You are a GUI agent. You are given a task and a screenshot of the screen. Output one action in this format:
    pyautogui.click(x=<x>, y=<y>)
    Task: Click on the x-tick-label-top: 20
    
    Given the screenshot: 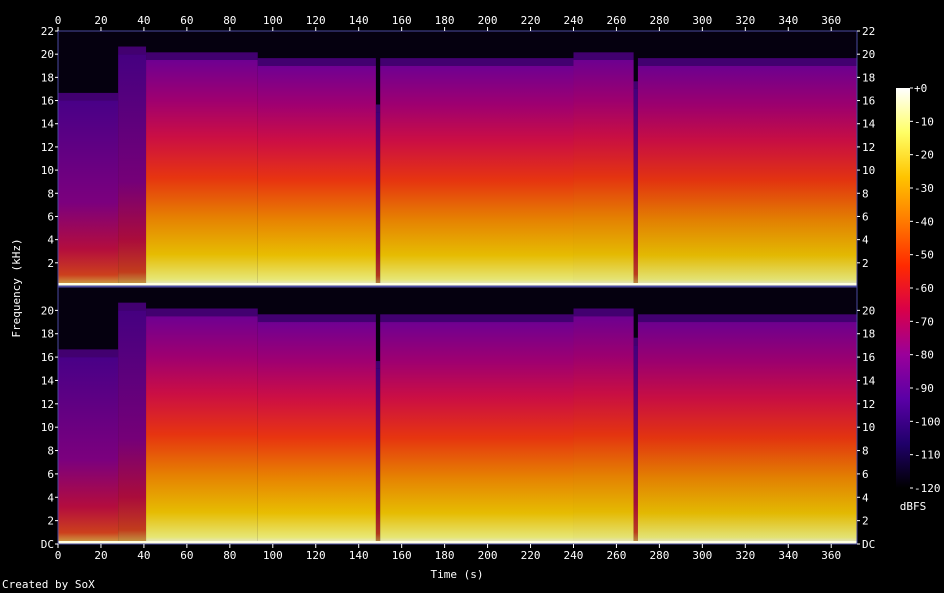 What is the action you would take?
    pyautogui.click(x=100, y=20)
    